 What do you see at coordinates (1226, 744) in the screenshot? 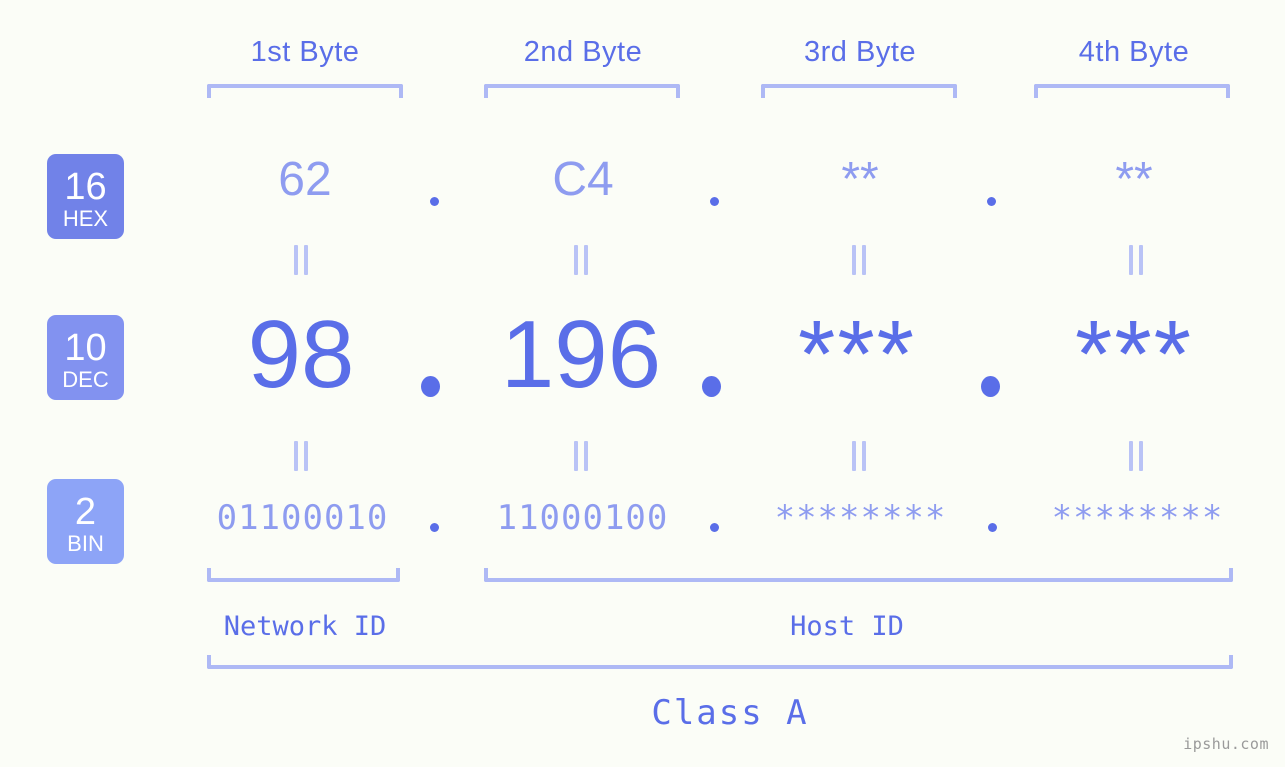
I see `site-watermark: ipshu.com` at bounding box center [1226, 744].